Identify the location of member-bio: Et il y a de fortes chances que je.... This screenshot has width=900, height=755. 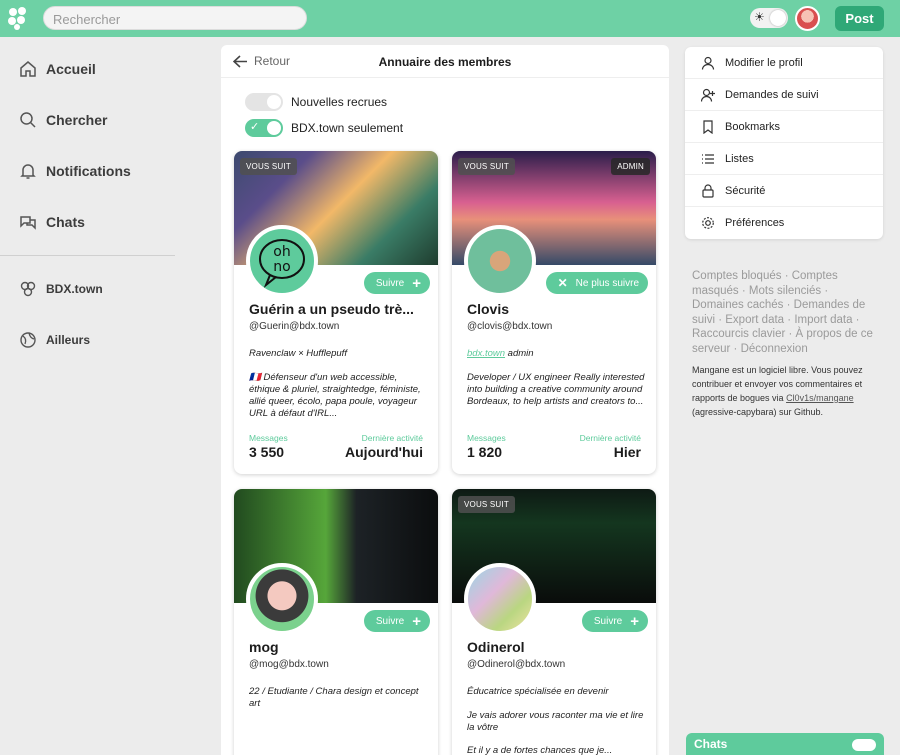
(540, 750).